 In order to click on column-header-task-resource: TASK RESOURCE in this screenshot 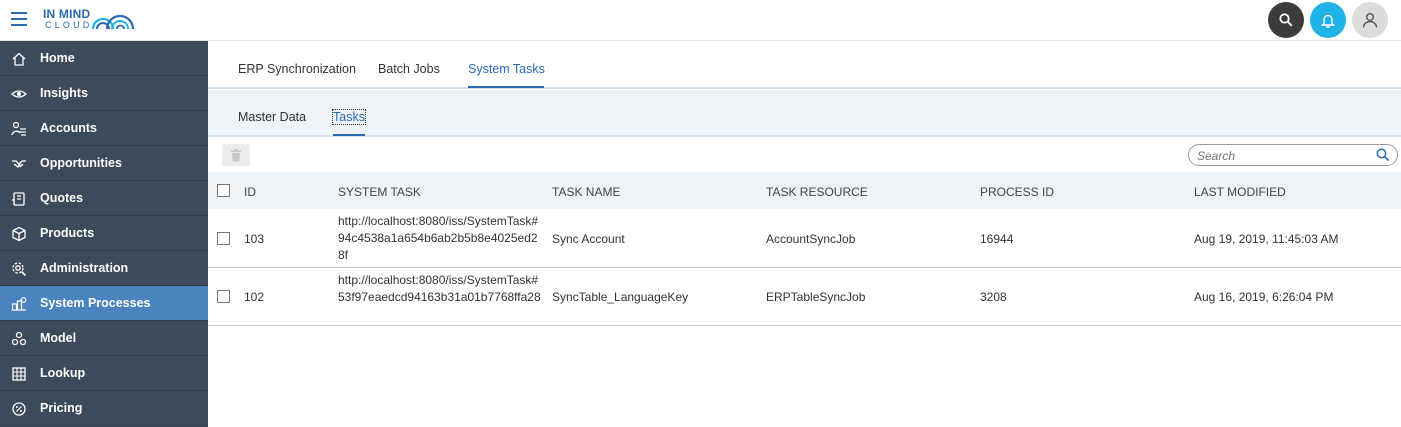, I will do `click(817, 192)`.